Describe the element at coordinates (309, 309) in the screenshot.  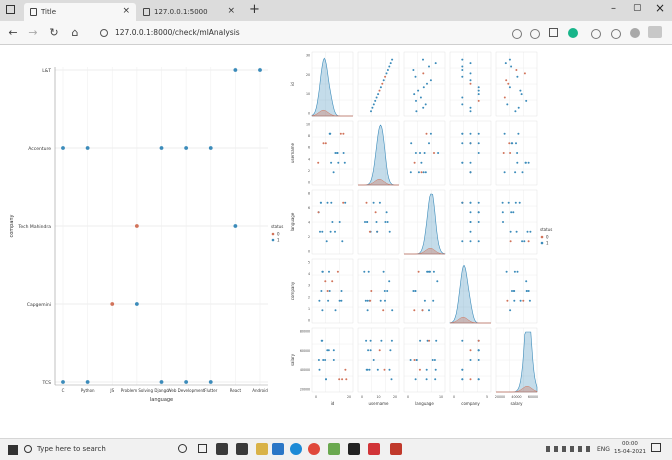
I see `y-tick-label: 1` at that location.